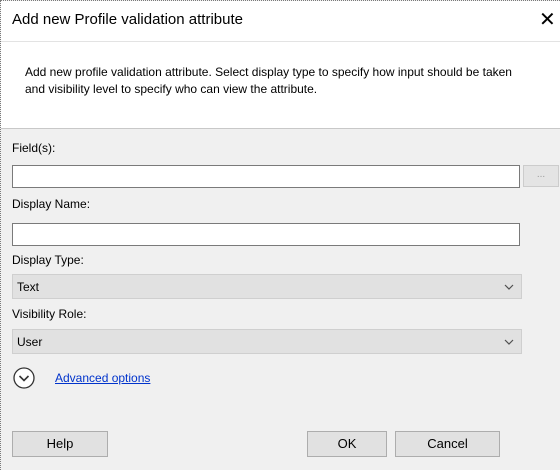  Describe the element at coordinates (60, 444) in the screenshot. I see `help-button: Help` at that location.